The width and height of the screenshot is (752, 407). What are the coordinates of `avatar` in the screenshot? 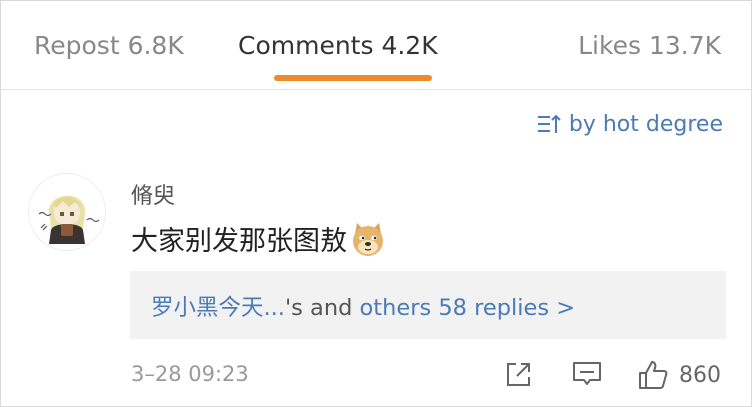 It's located at (67, 212).